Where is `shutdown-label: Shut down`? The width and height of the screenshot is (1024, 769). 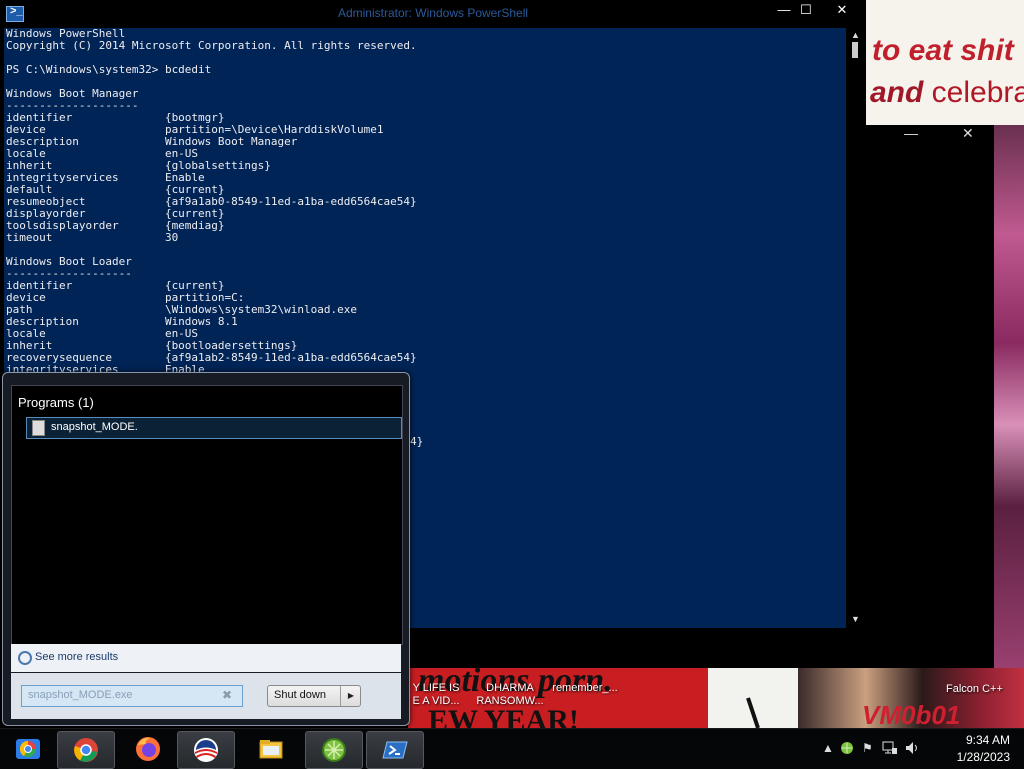
shutdown-label: Shut down is located at coordinates (300, 695).